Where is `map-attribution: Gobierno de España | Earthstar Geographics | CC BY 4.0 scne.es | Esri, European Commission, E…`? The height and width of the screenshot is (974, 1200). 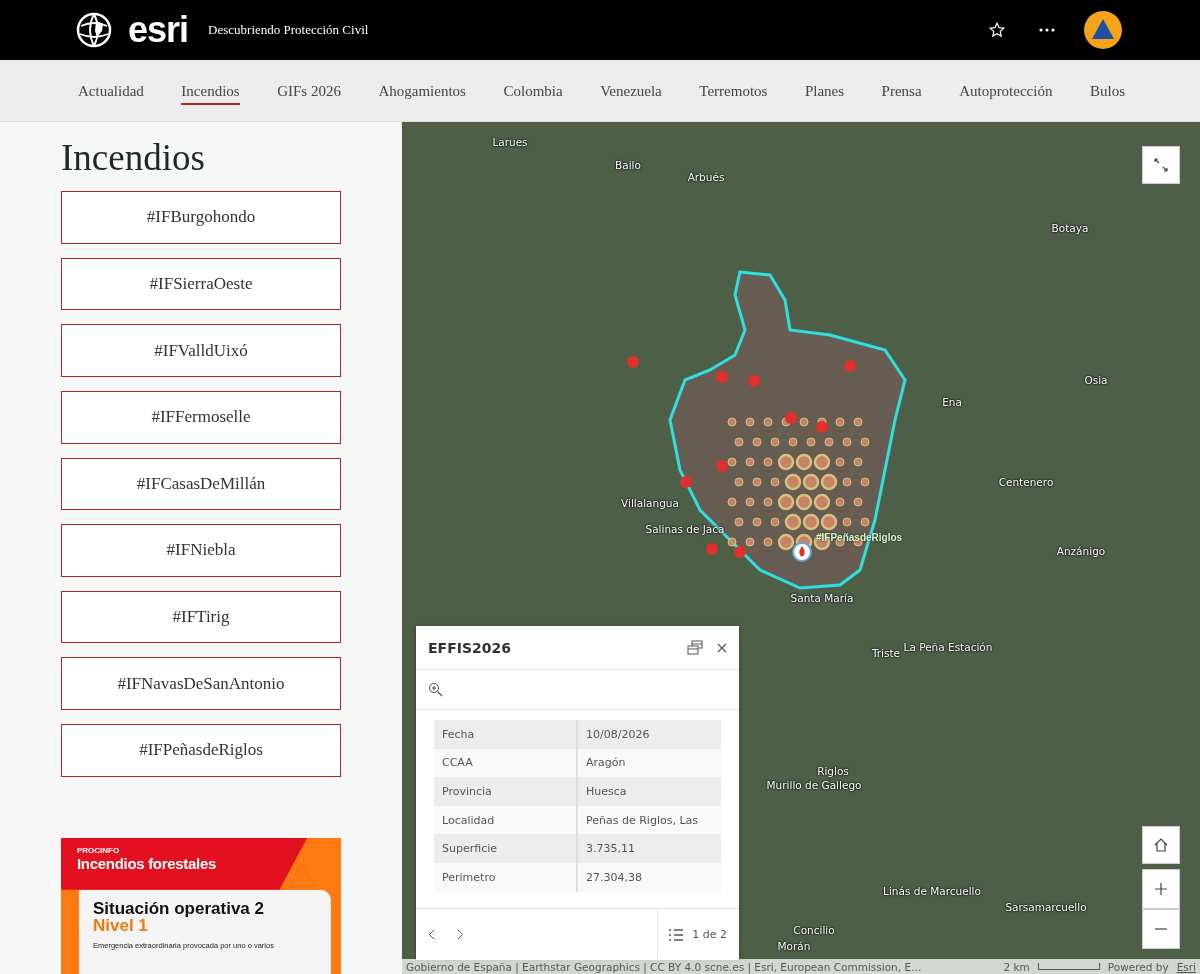 map-attribution: Gobierno de España | Earthstar Geographics | CC BY 4.0 scne.es | Esri, European Commission, E… is located at coordinates (664, 966).